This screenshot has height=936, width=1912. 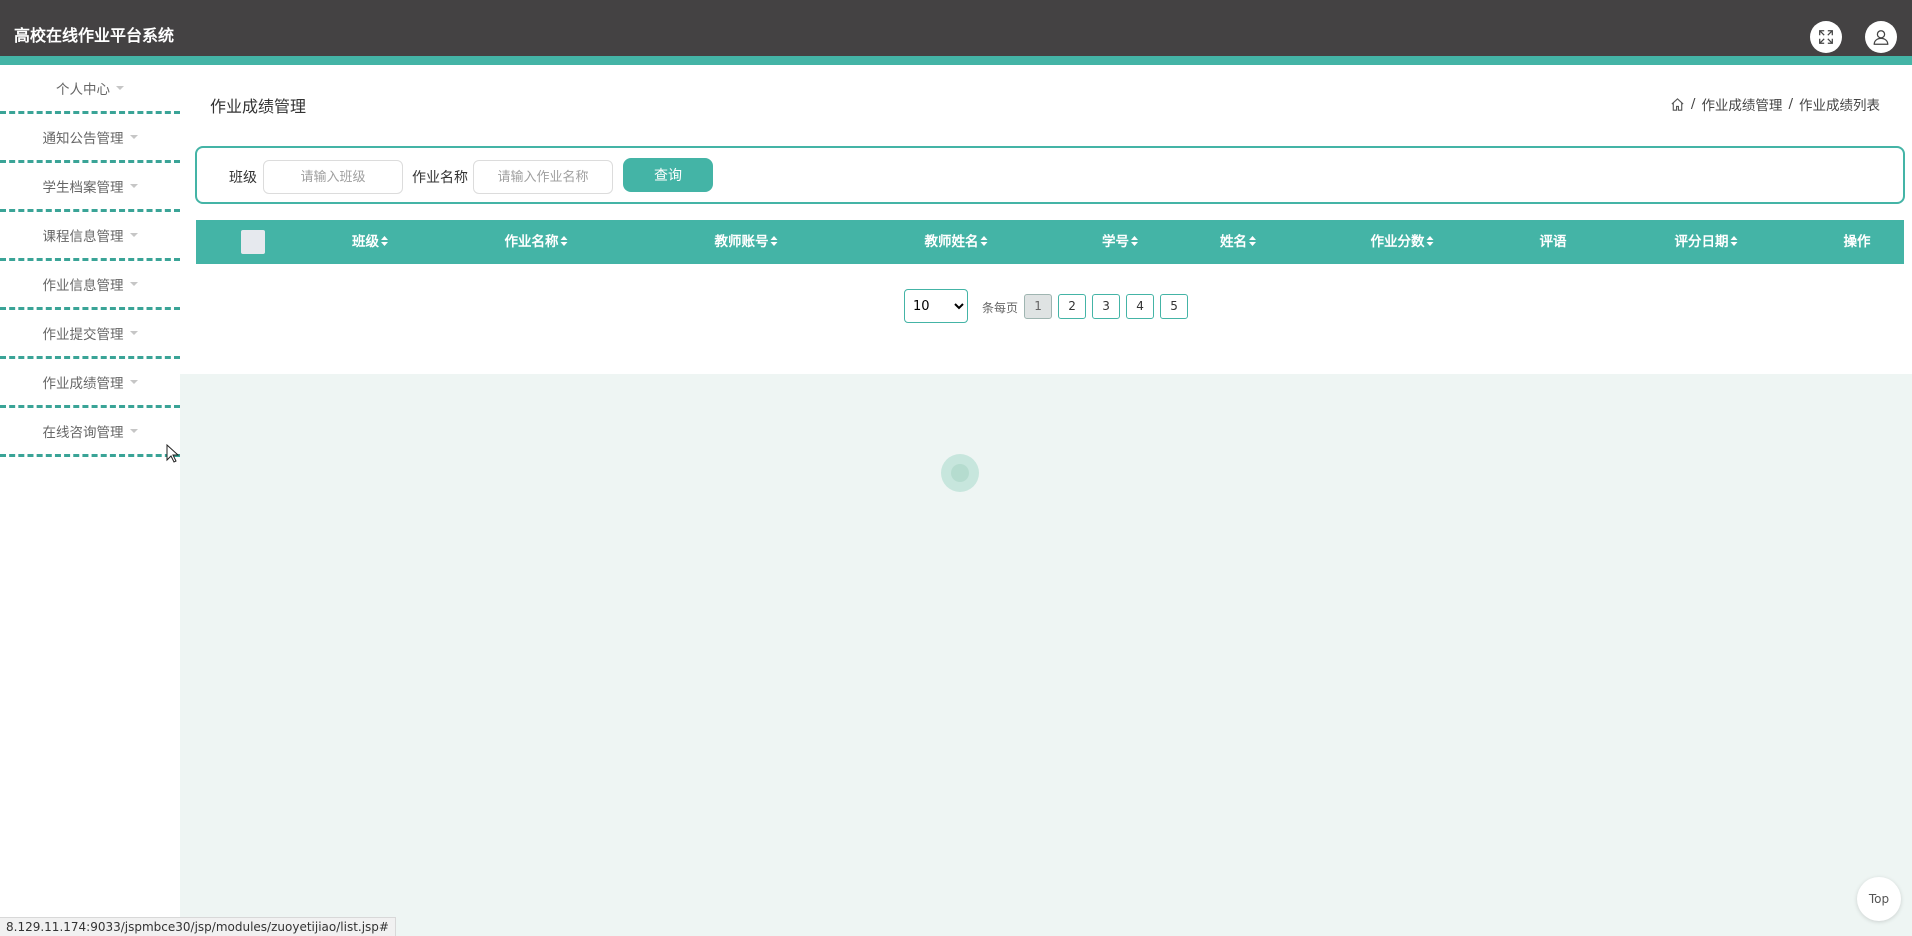 I want to click on top-bar-accent, so click(x=956, y=60).